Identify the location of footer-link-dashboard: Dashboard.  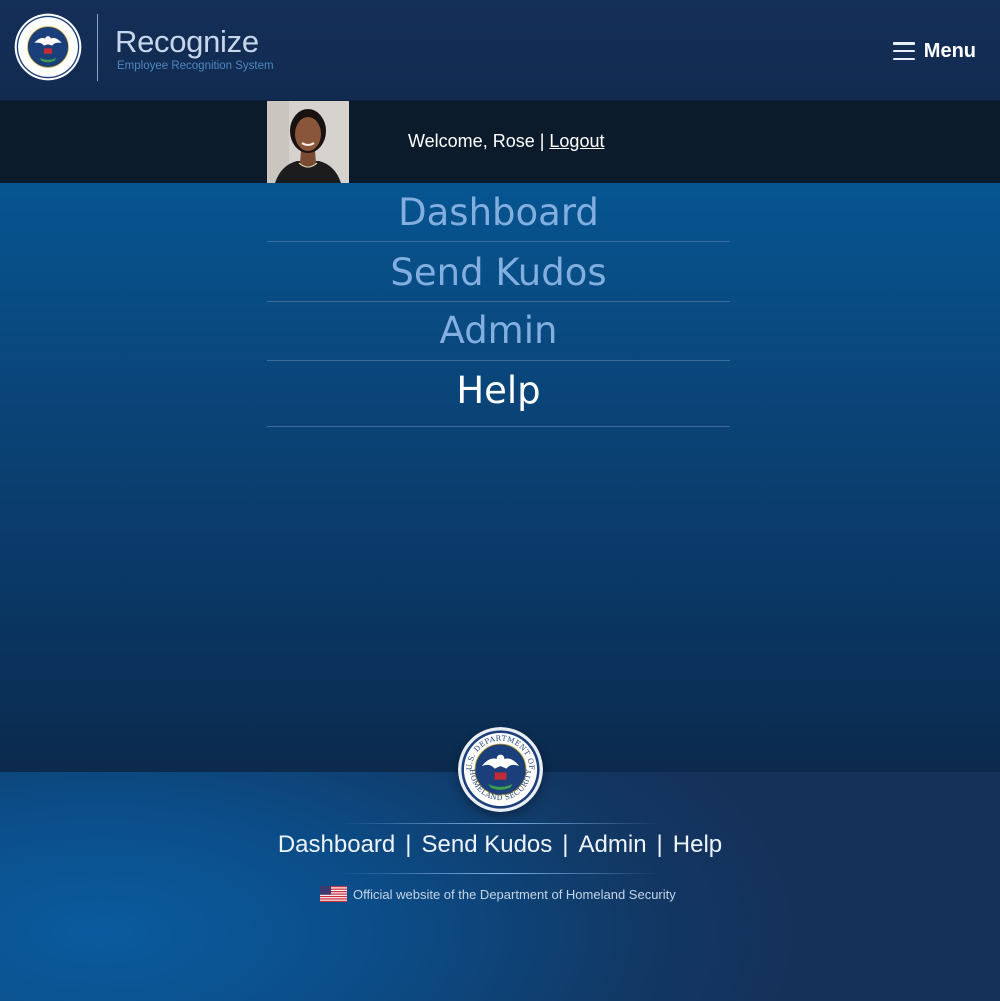
(336, 844).